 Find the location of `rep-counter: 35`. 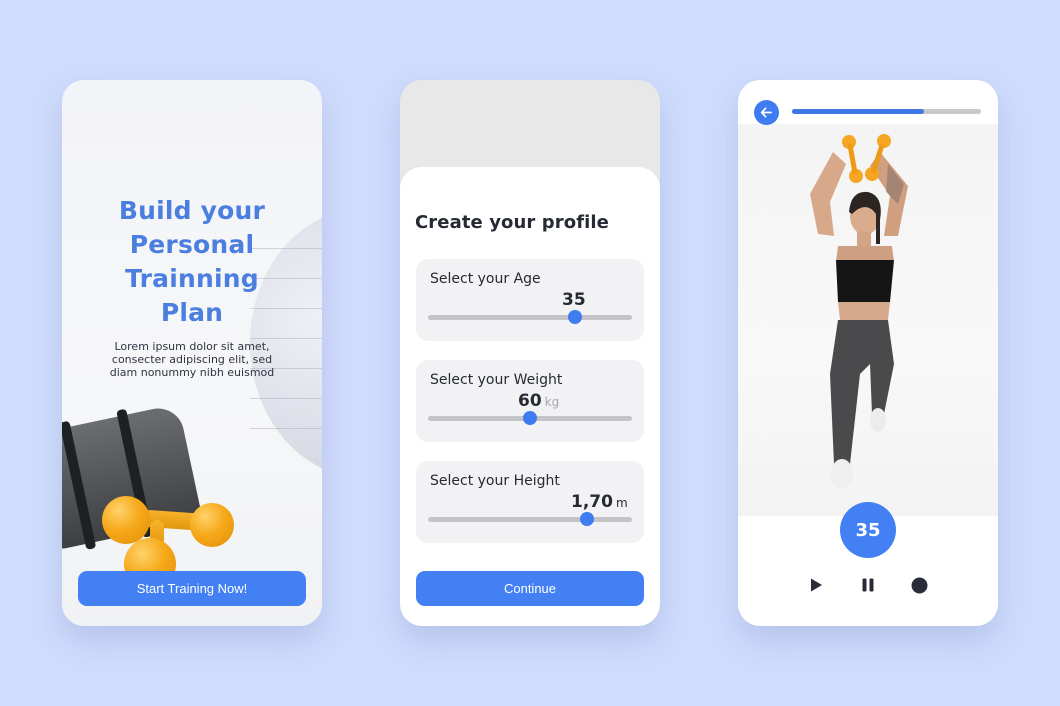

rep-counter: 35 is located at coordinates (868, 530).